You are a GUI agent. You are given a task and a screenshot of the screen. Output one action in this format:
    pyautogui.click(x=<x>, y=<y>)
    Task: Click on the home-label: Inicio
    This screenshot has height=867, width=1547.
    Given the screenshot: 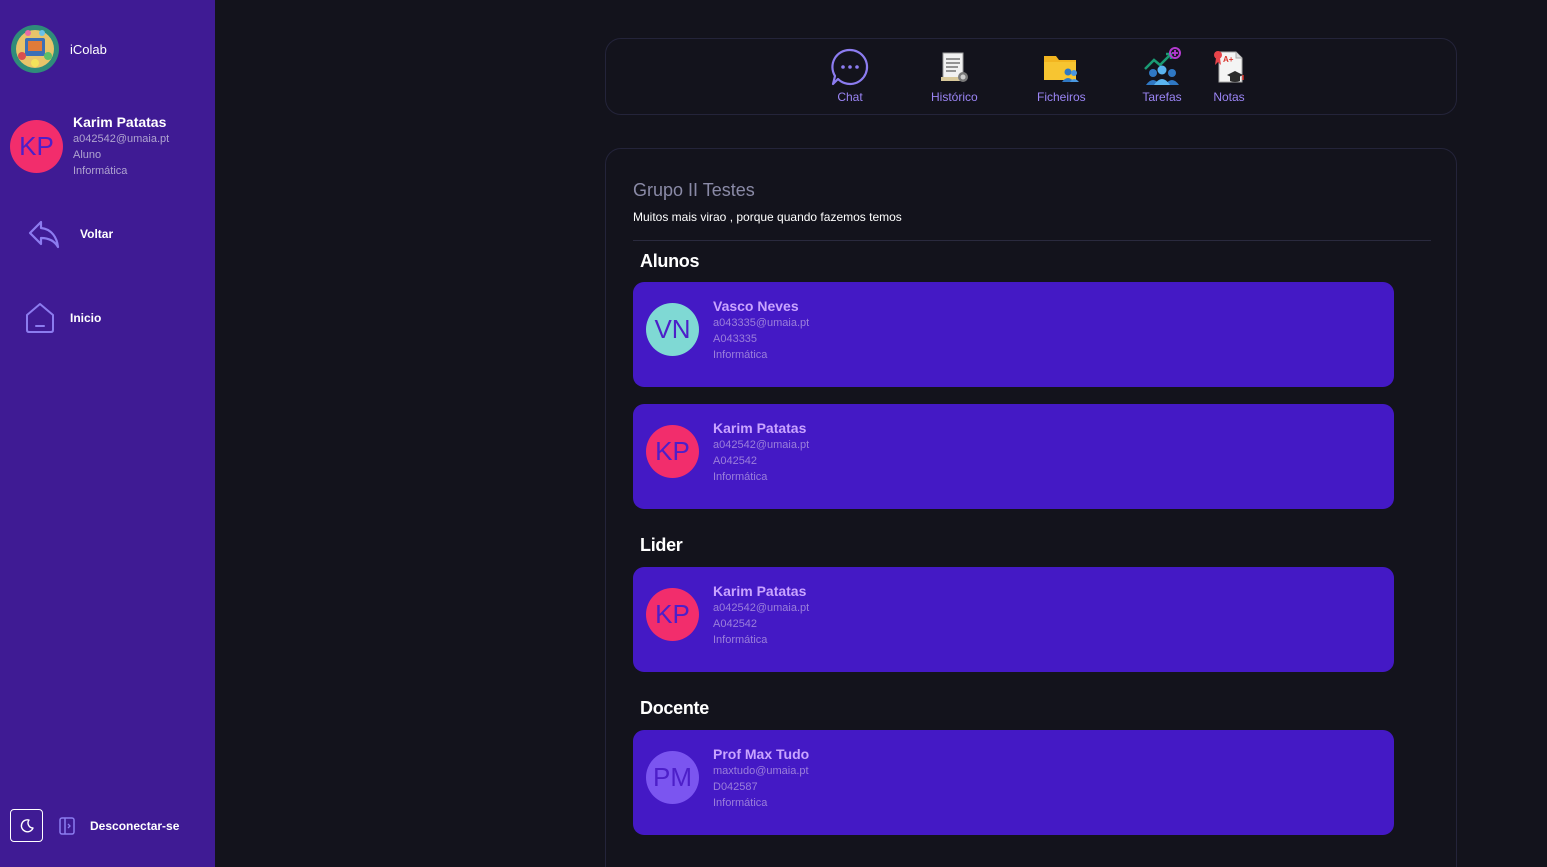 What is the action you would take?
    pyautogui.click(x=86, y=318)
    